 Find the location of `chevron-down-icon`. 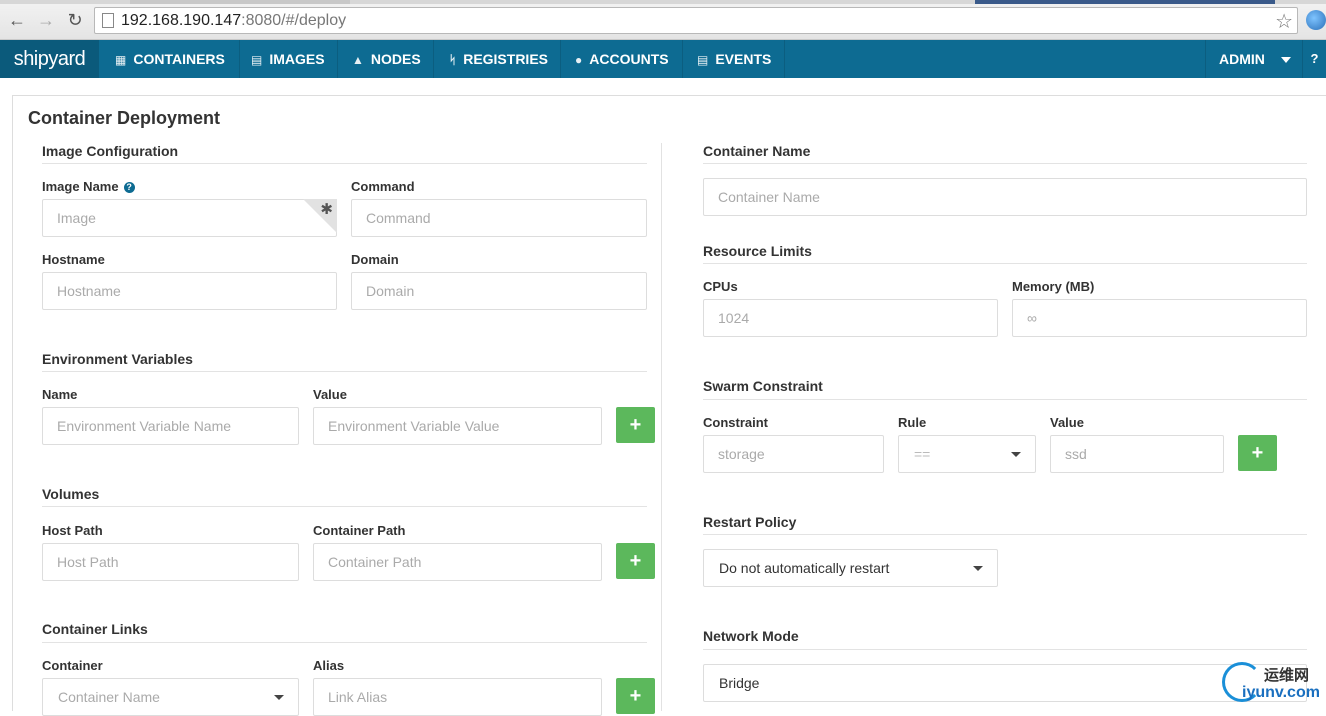

chevron-down-icon is located at coordinates (1286, 60).